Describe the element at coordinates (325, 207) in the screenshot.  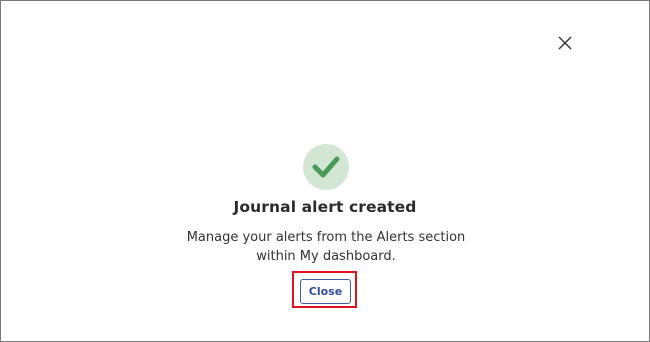
I see `dialog-title: Journal alert created` at that location.